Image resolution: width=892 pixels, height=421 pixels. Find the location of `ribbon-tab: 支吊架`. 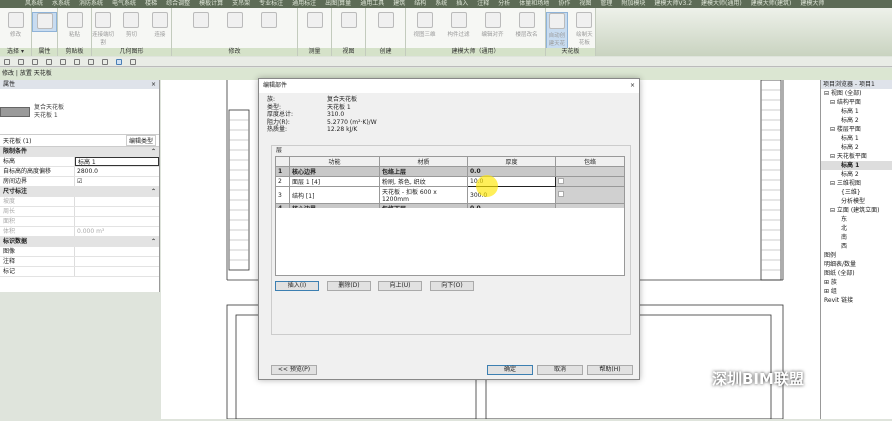

ribbon-tab: 支吊架 is located at coordinates (241, 4).